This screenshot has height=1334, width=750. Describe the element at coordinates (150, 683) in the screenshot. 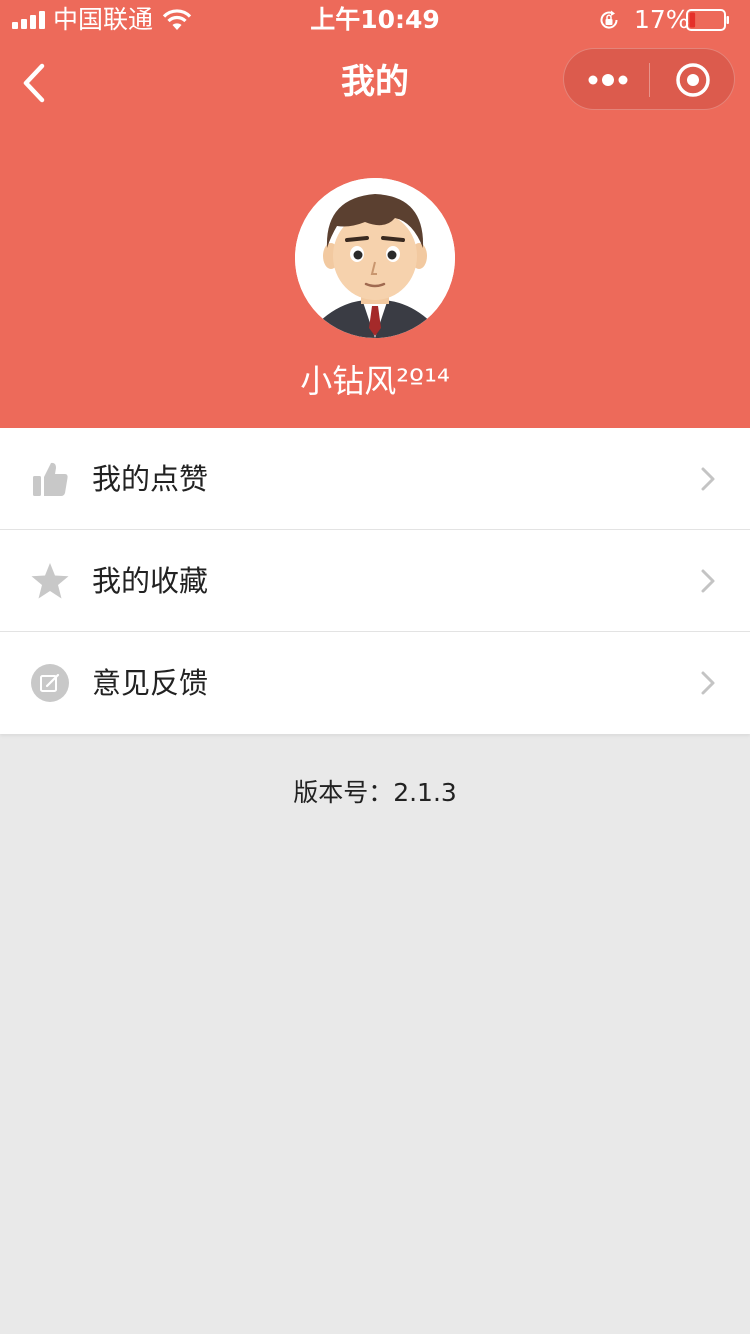

I see `menu-item-label: 意见反馈` at that location.